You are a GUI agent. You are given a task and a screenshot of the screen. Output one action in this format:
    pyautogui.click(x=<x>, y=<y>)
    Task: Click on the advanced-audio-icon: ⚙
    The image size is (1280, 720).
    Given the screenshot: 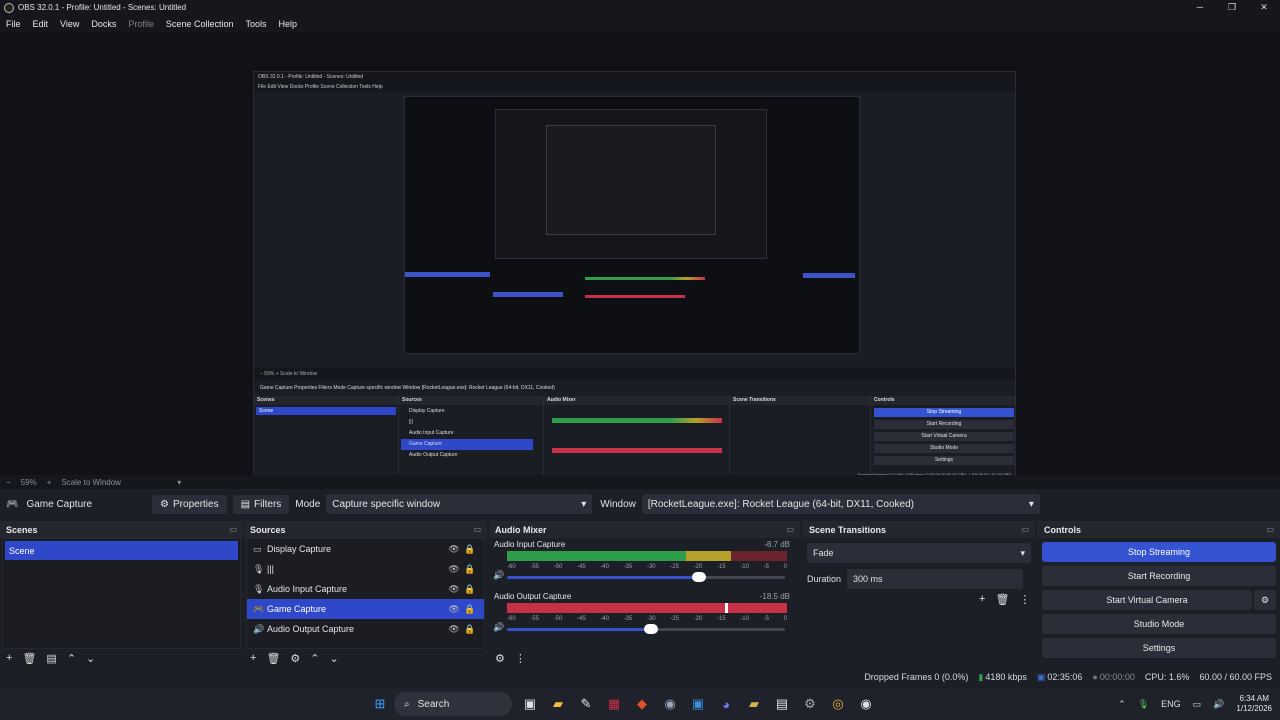 What is the action you would take?
    pyautogui.click(x=500, y=658)
    